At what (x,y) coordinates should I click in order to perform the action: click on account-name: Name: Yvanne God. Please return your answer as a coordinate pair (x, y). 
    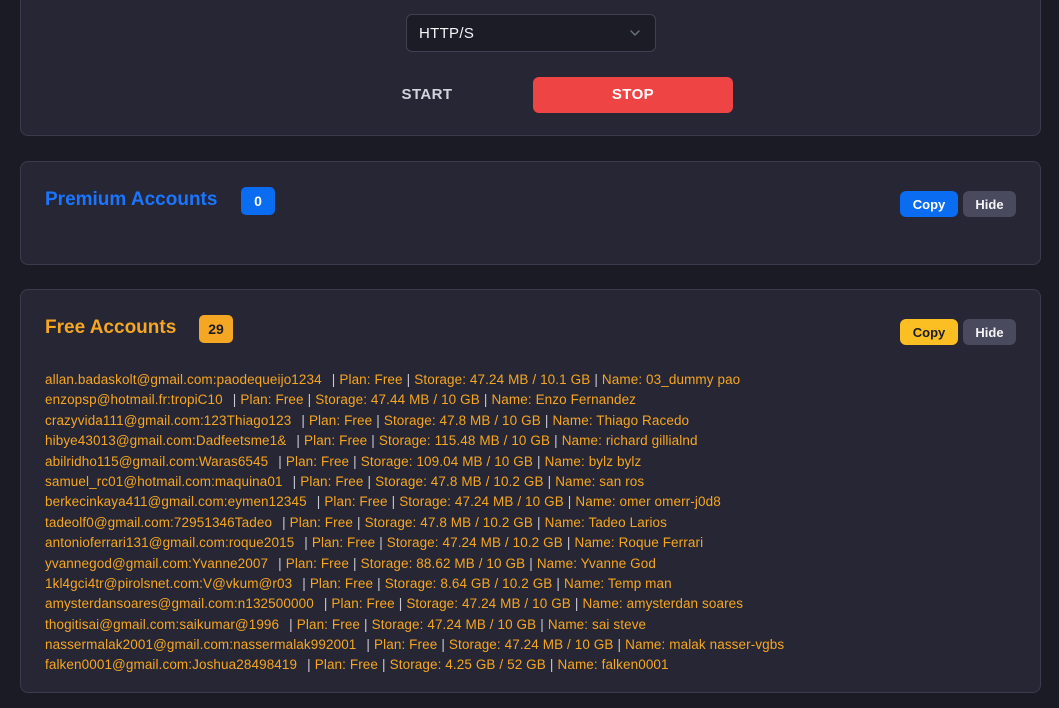
    Looking at the image, I should click on (596, 563).